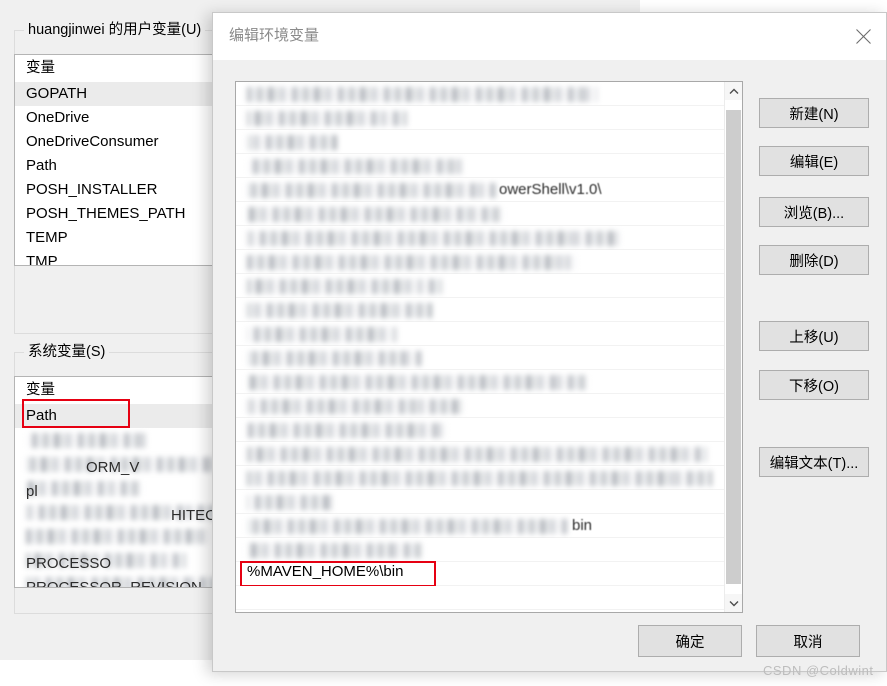 The image size is (887, 686). Describe the element at coordinates (489, 574) in the screenshot. I see `path-entry-row: %MAVEN_HOME%\bin` at that location.